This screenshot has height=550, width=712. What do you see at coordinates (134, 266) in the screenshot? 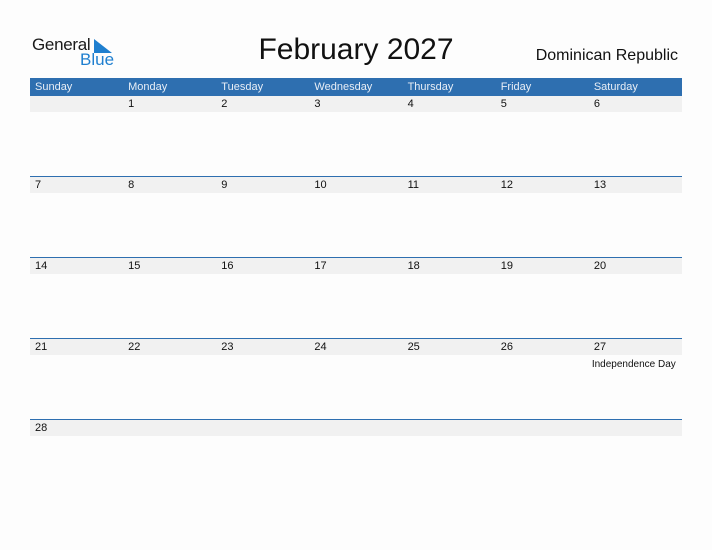
I see `day-number: 15` at bounding box center [134, 266].